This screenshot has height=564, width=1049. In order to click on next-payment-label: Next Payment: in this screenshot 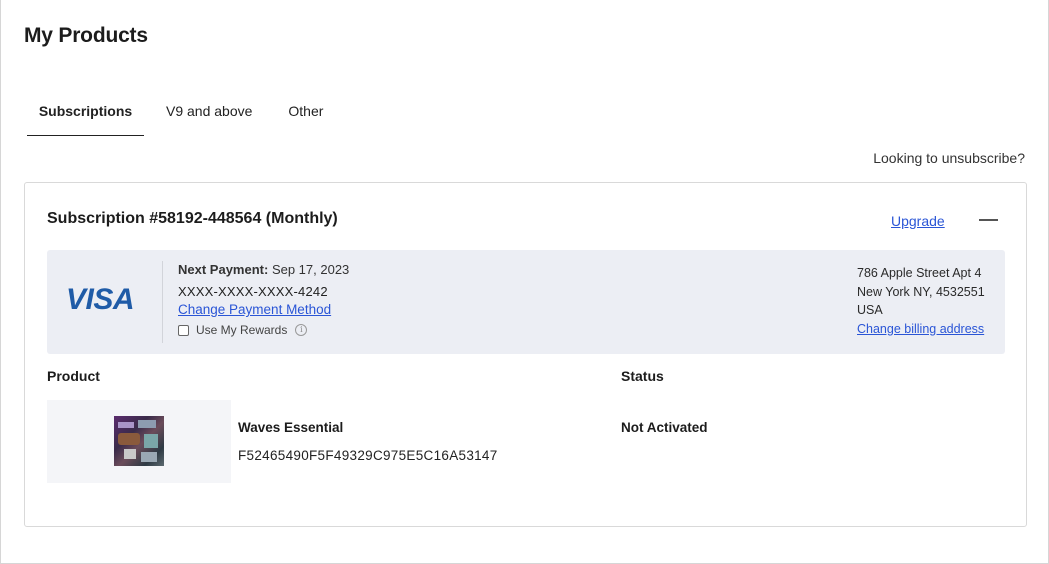, I will do `click(223, 269)`.